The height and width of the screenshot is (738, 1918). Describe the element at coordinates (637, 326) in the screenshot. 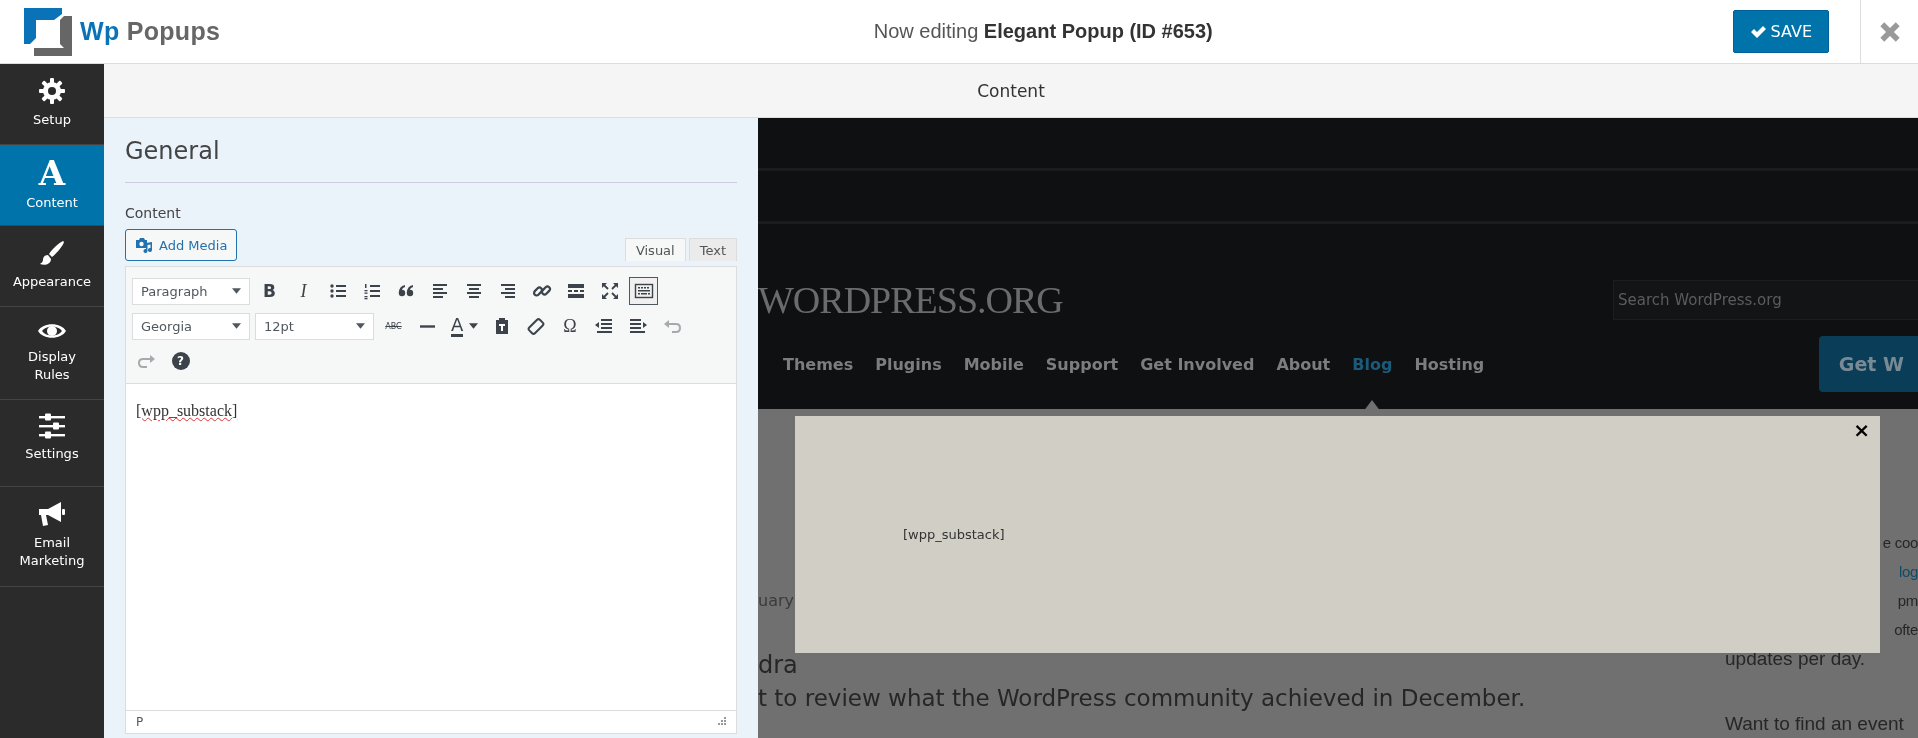

I see `indent-icon` at that location.